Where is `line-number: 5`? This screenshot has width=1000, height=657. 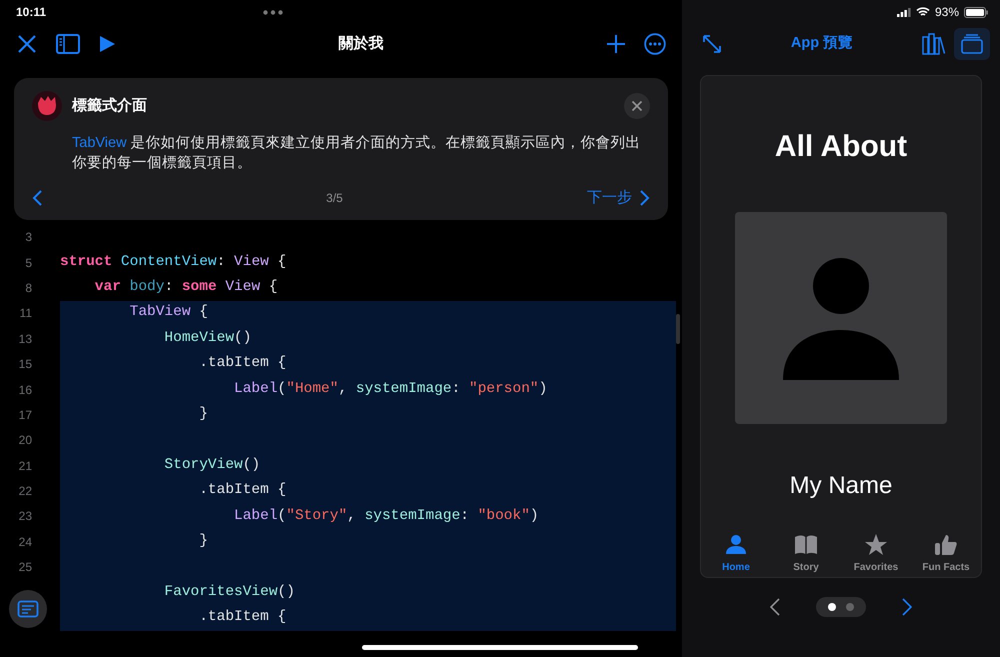
line-number: 5 is located at coordinates (28, 263).